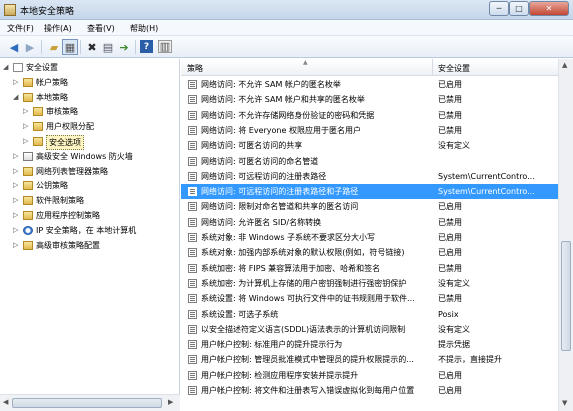  I want to click on tree-horizontal-scrollbar: ◀ ▶, so click(90, 402).